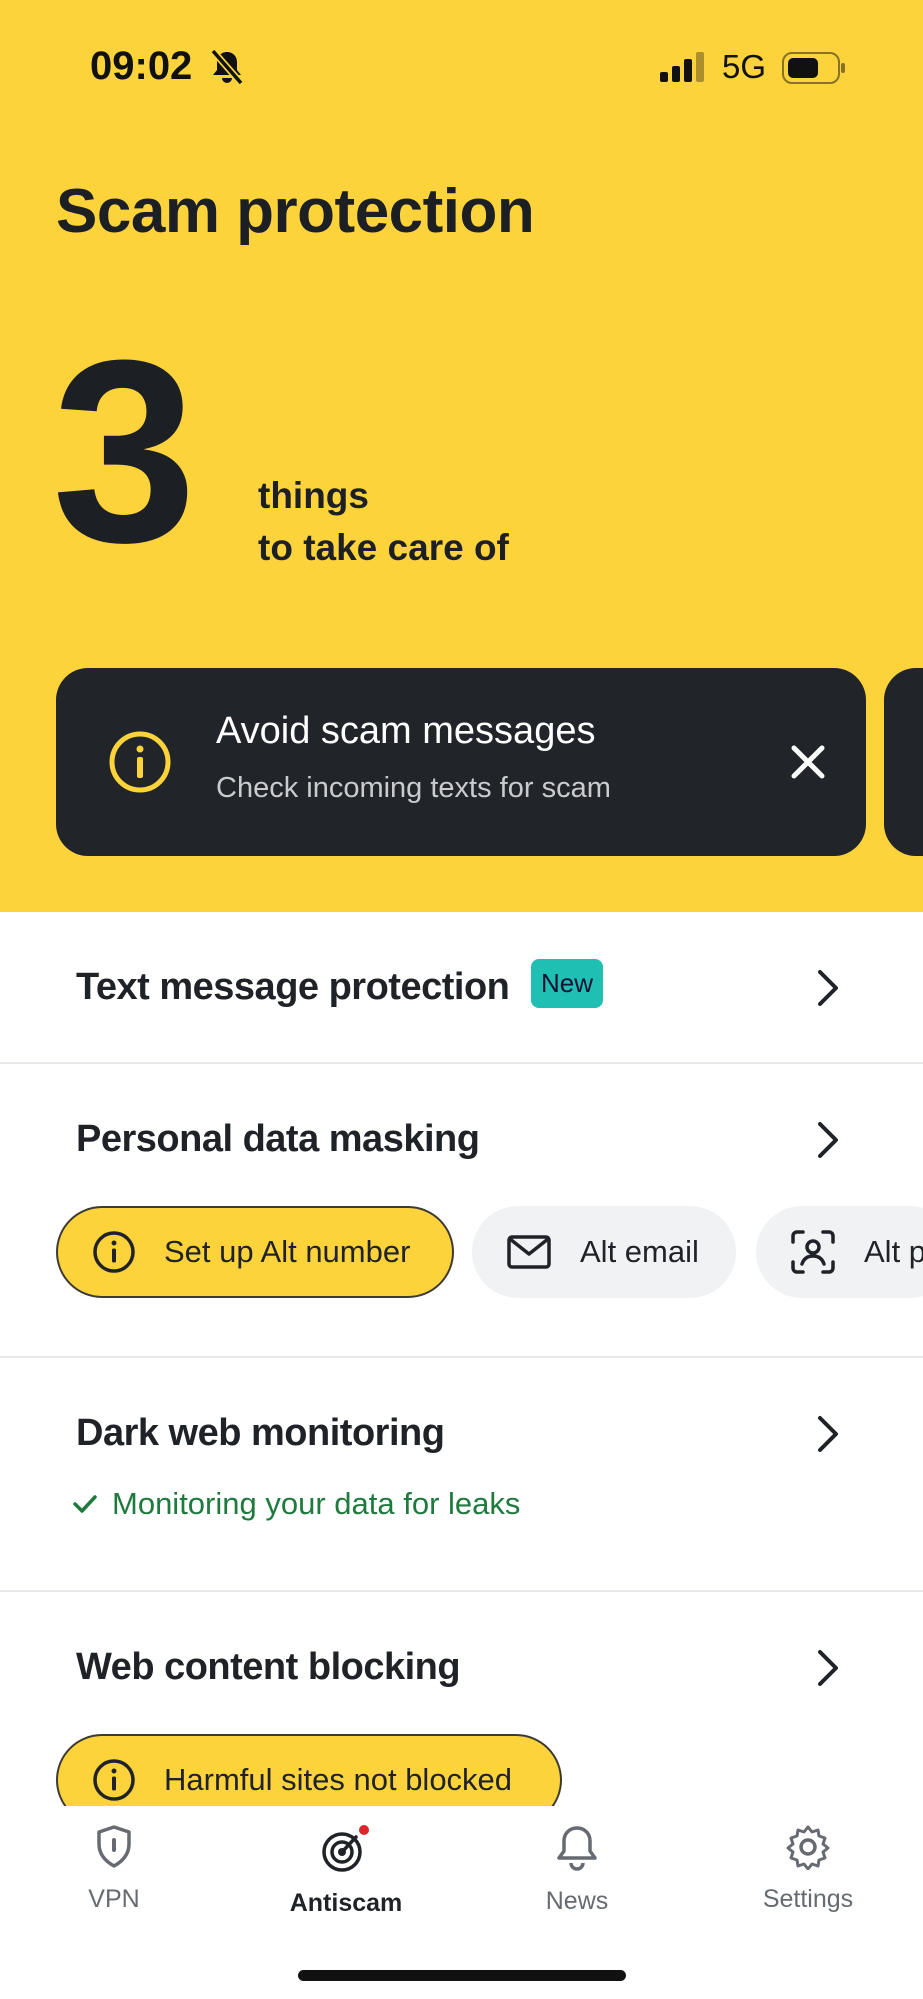 The width and height of the screenshot is (923, 1999). I want to click on issues-caption-line2: to take care of, so click(383, 547).